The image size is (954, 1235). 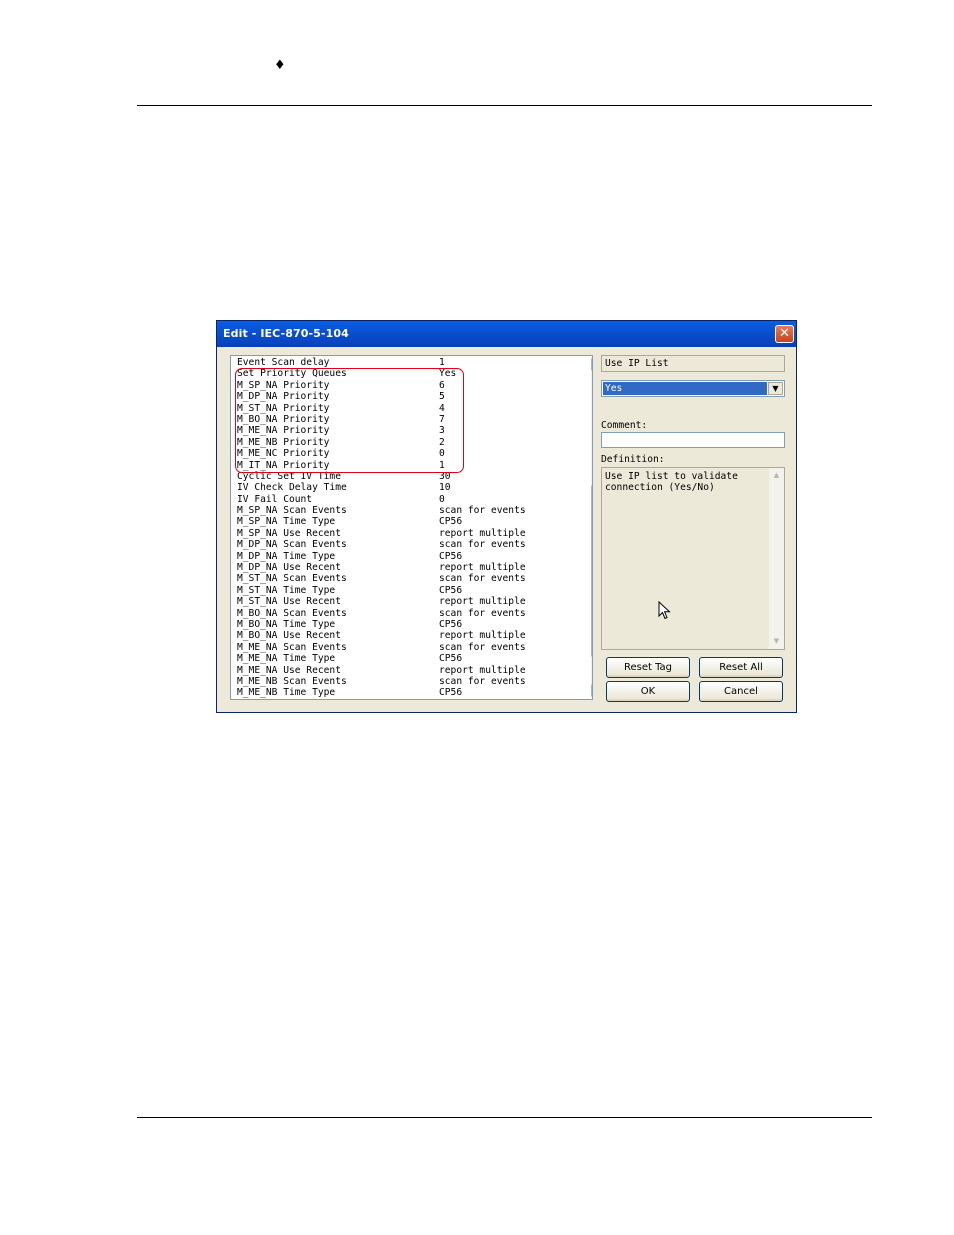 What do you see at coordinates (637, 363) in the screenshot?
I see `selected-parameter-label: Use IP List` at bounding box center [637, 363].